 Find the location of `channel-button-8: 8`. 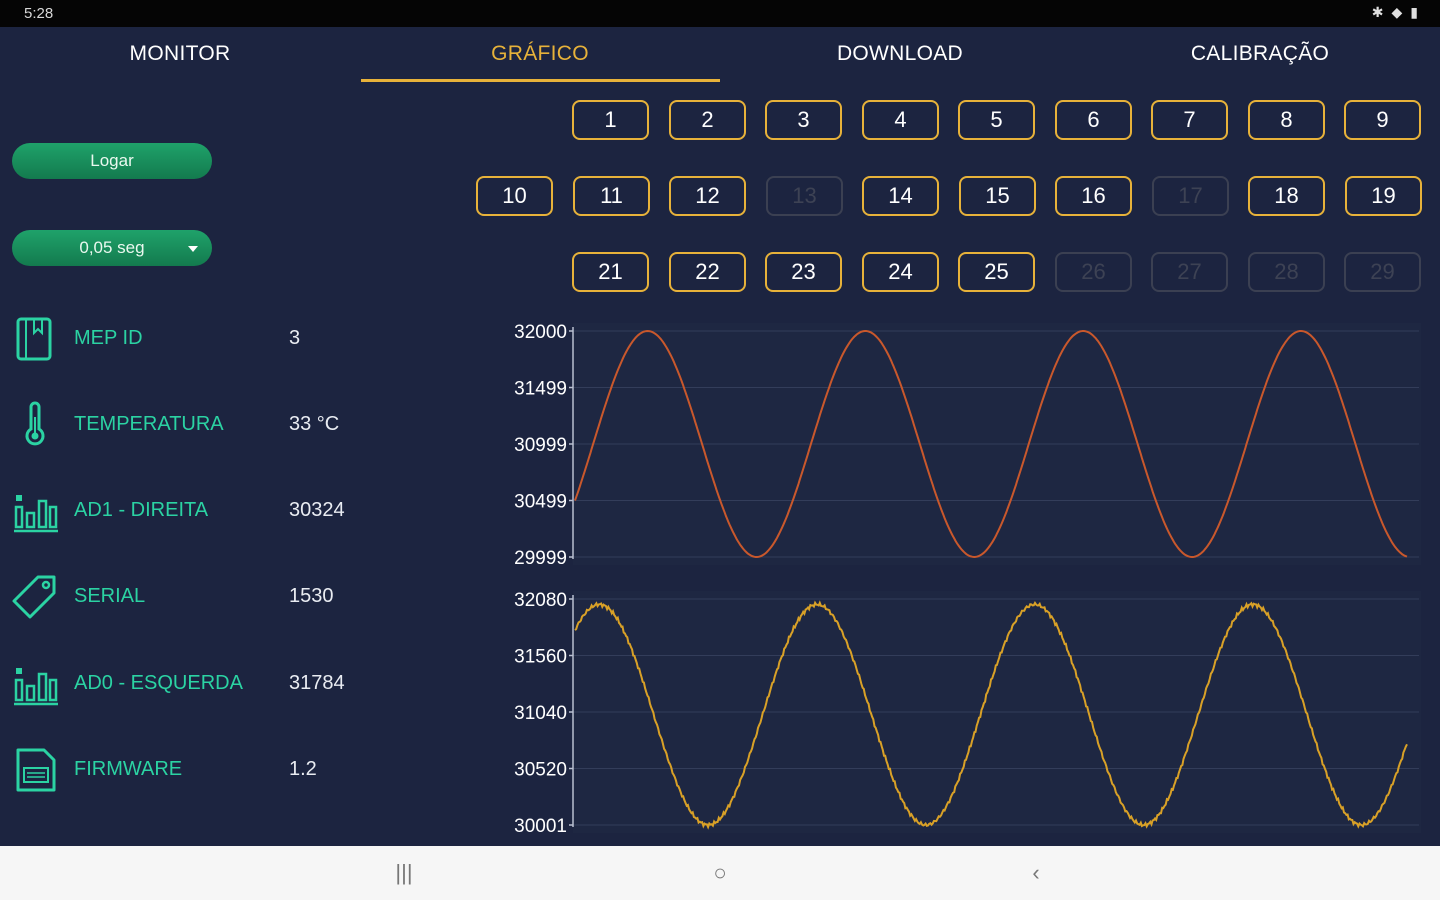

channel-button-8: 8 is located at coordinates (1286, 120).